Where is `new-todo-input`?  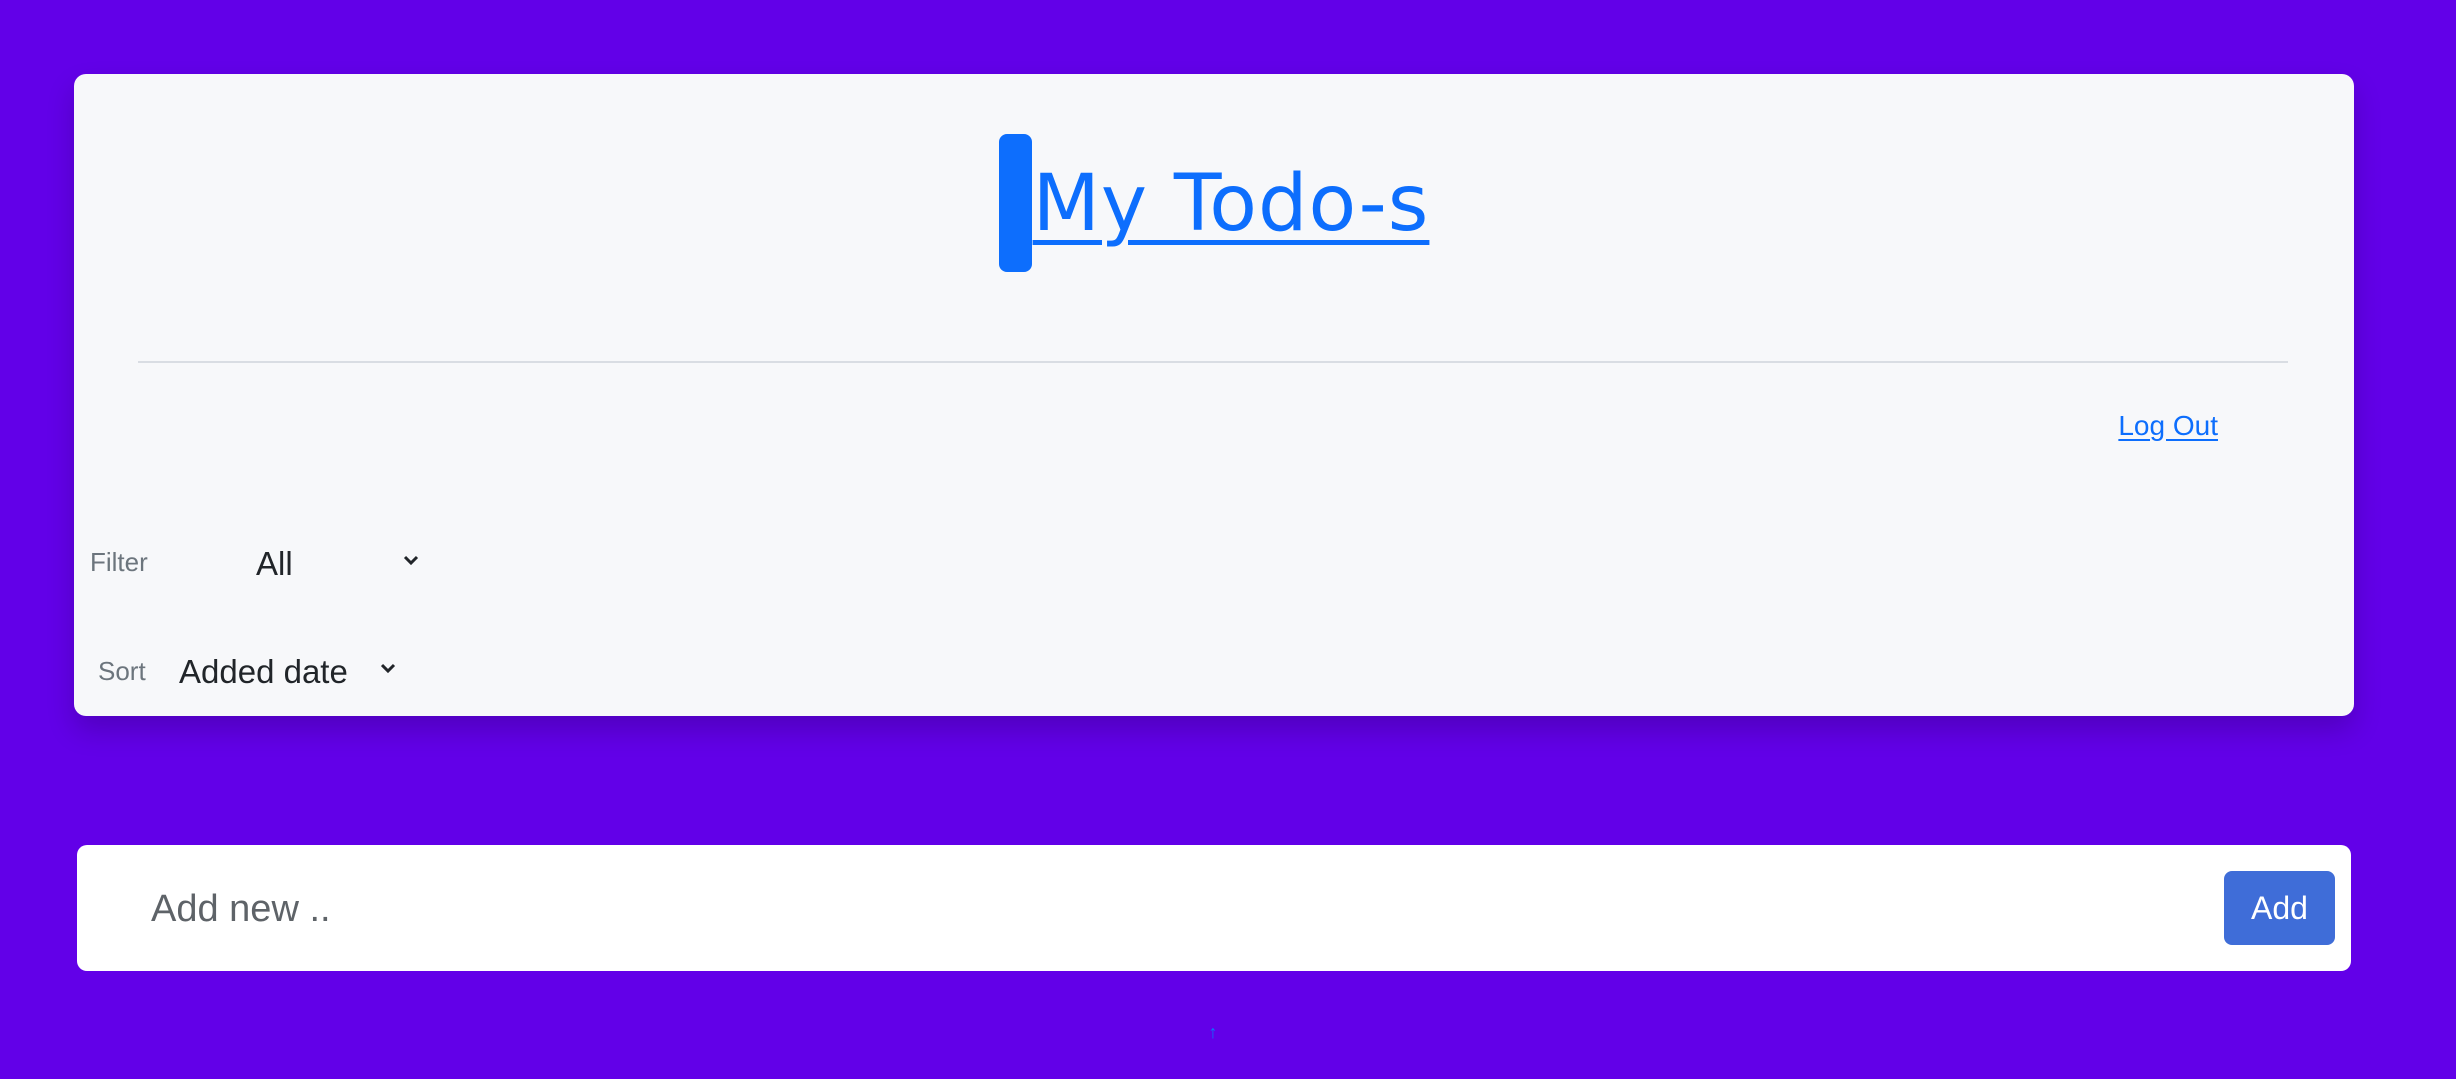
new-todo-input is located at coordinates (1161, 909).